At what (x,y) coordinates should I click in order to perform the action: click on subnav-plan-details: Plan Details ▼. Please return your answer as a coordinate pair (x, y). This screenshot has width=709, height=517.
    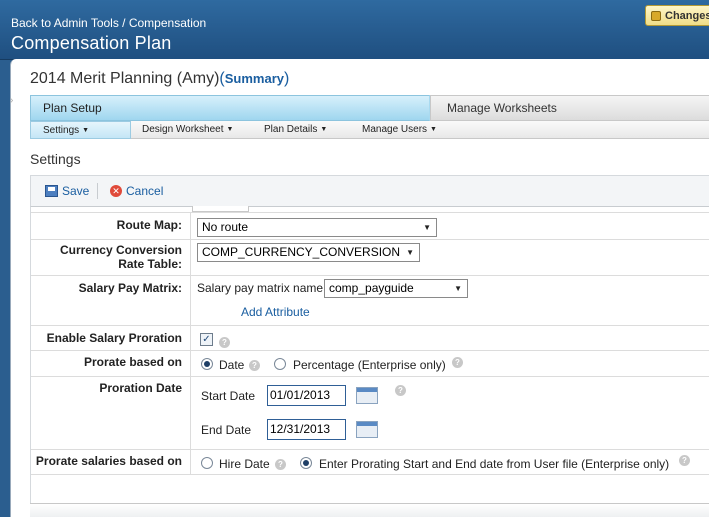
    Looking at the image, I should click on (295, 130).